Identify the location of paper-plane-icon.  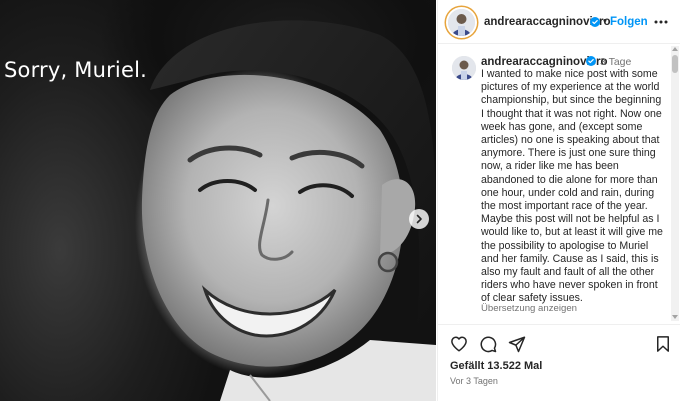
(517, 344).